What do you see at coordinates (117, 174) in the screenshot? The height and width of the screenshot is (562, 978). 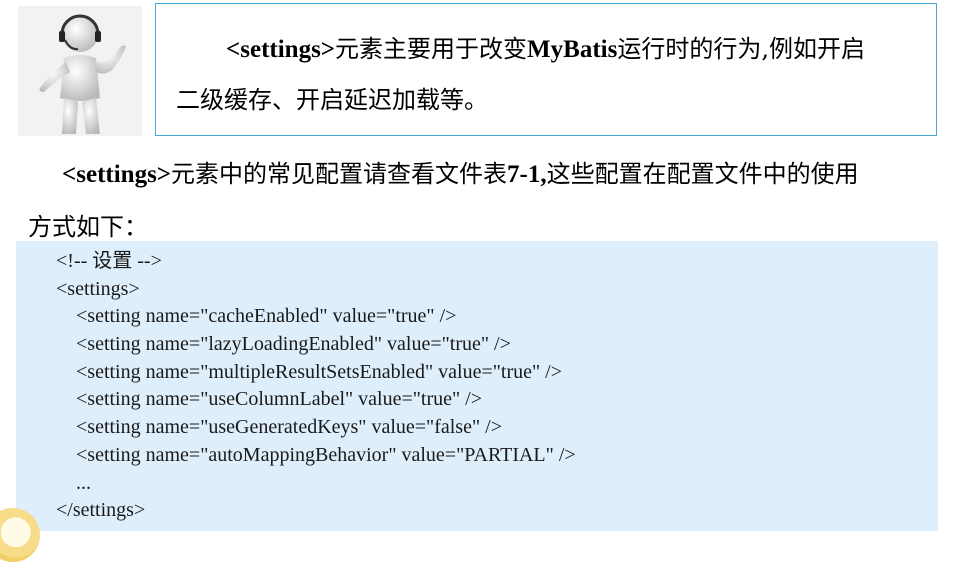 I see `paragraph-keyword-settings: <settings>` at bounding box center [117, 174].